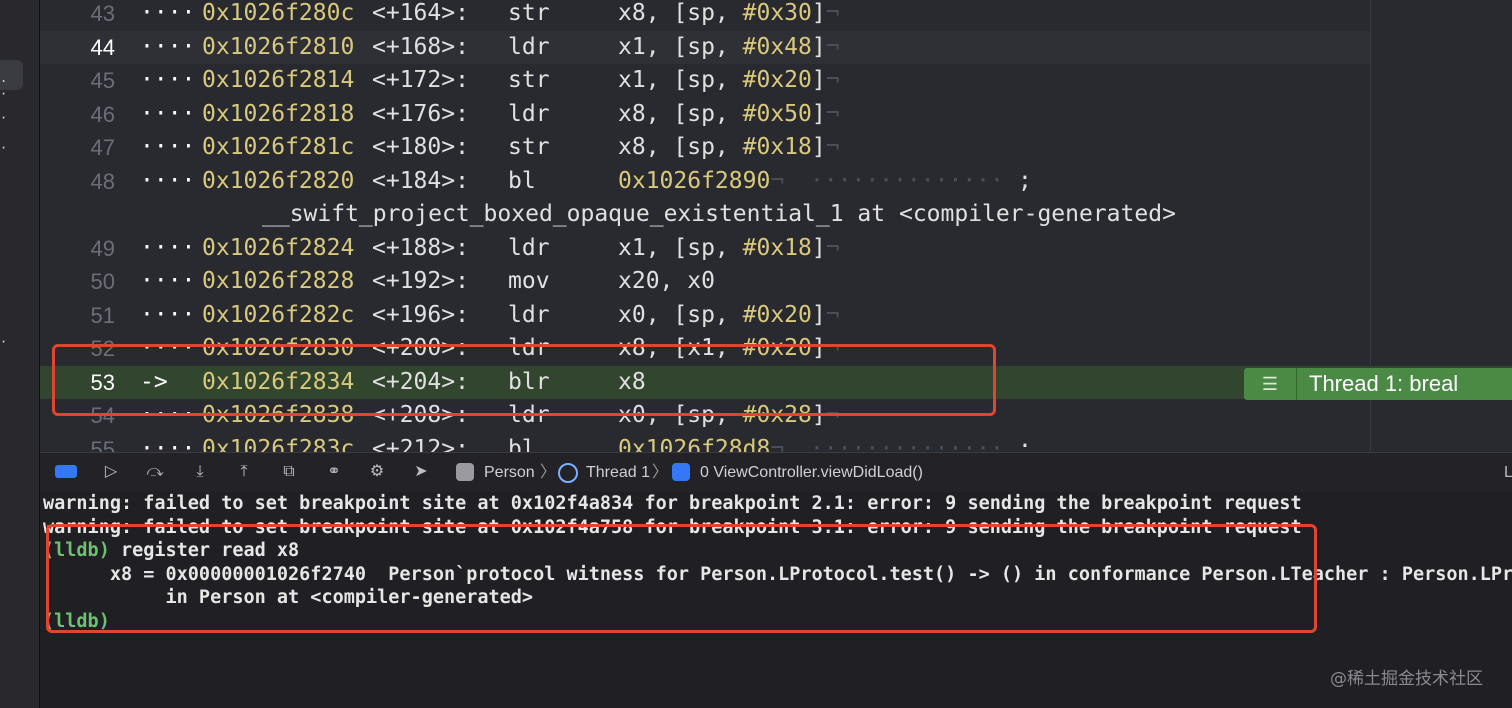 This screenshot has height=708, width=1512. Describe the element at coordinates (420, 113) in the screenshot. I see `instruction-offset: <+176>:` at that location.